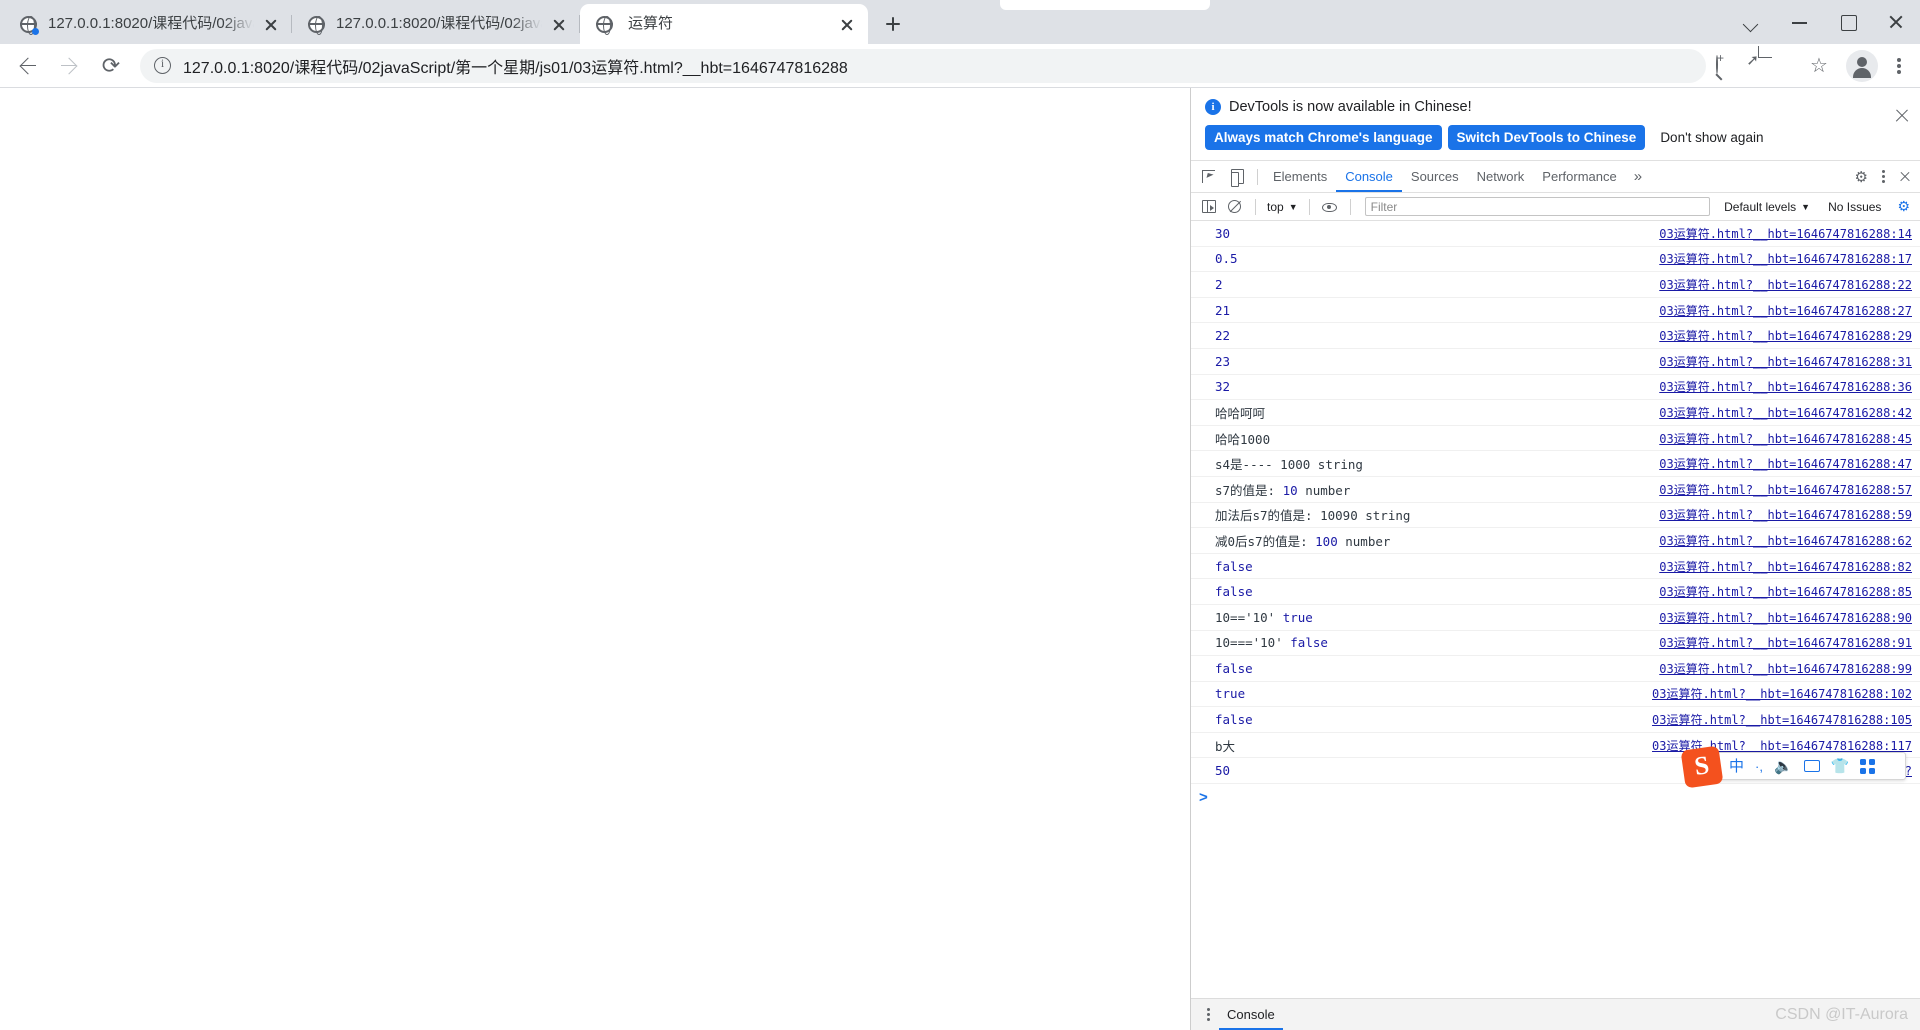 This screenshot has width=1920, height=1030. I want to click on close-devtools-icon, so click(1905, 177).